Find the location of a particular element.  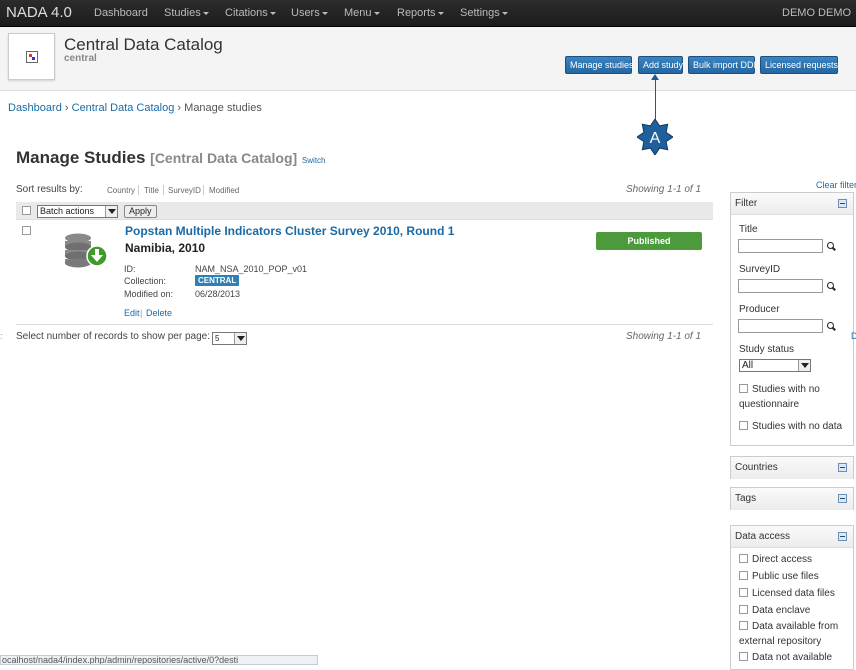

catalog-logo is located at coordinates (31, 56).